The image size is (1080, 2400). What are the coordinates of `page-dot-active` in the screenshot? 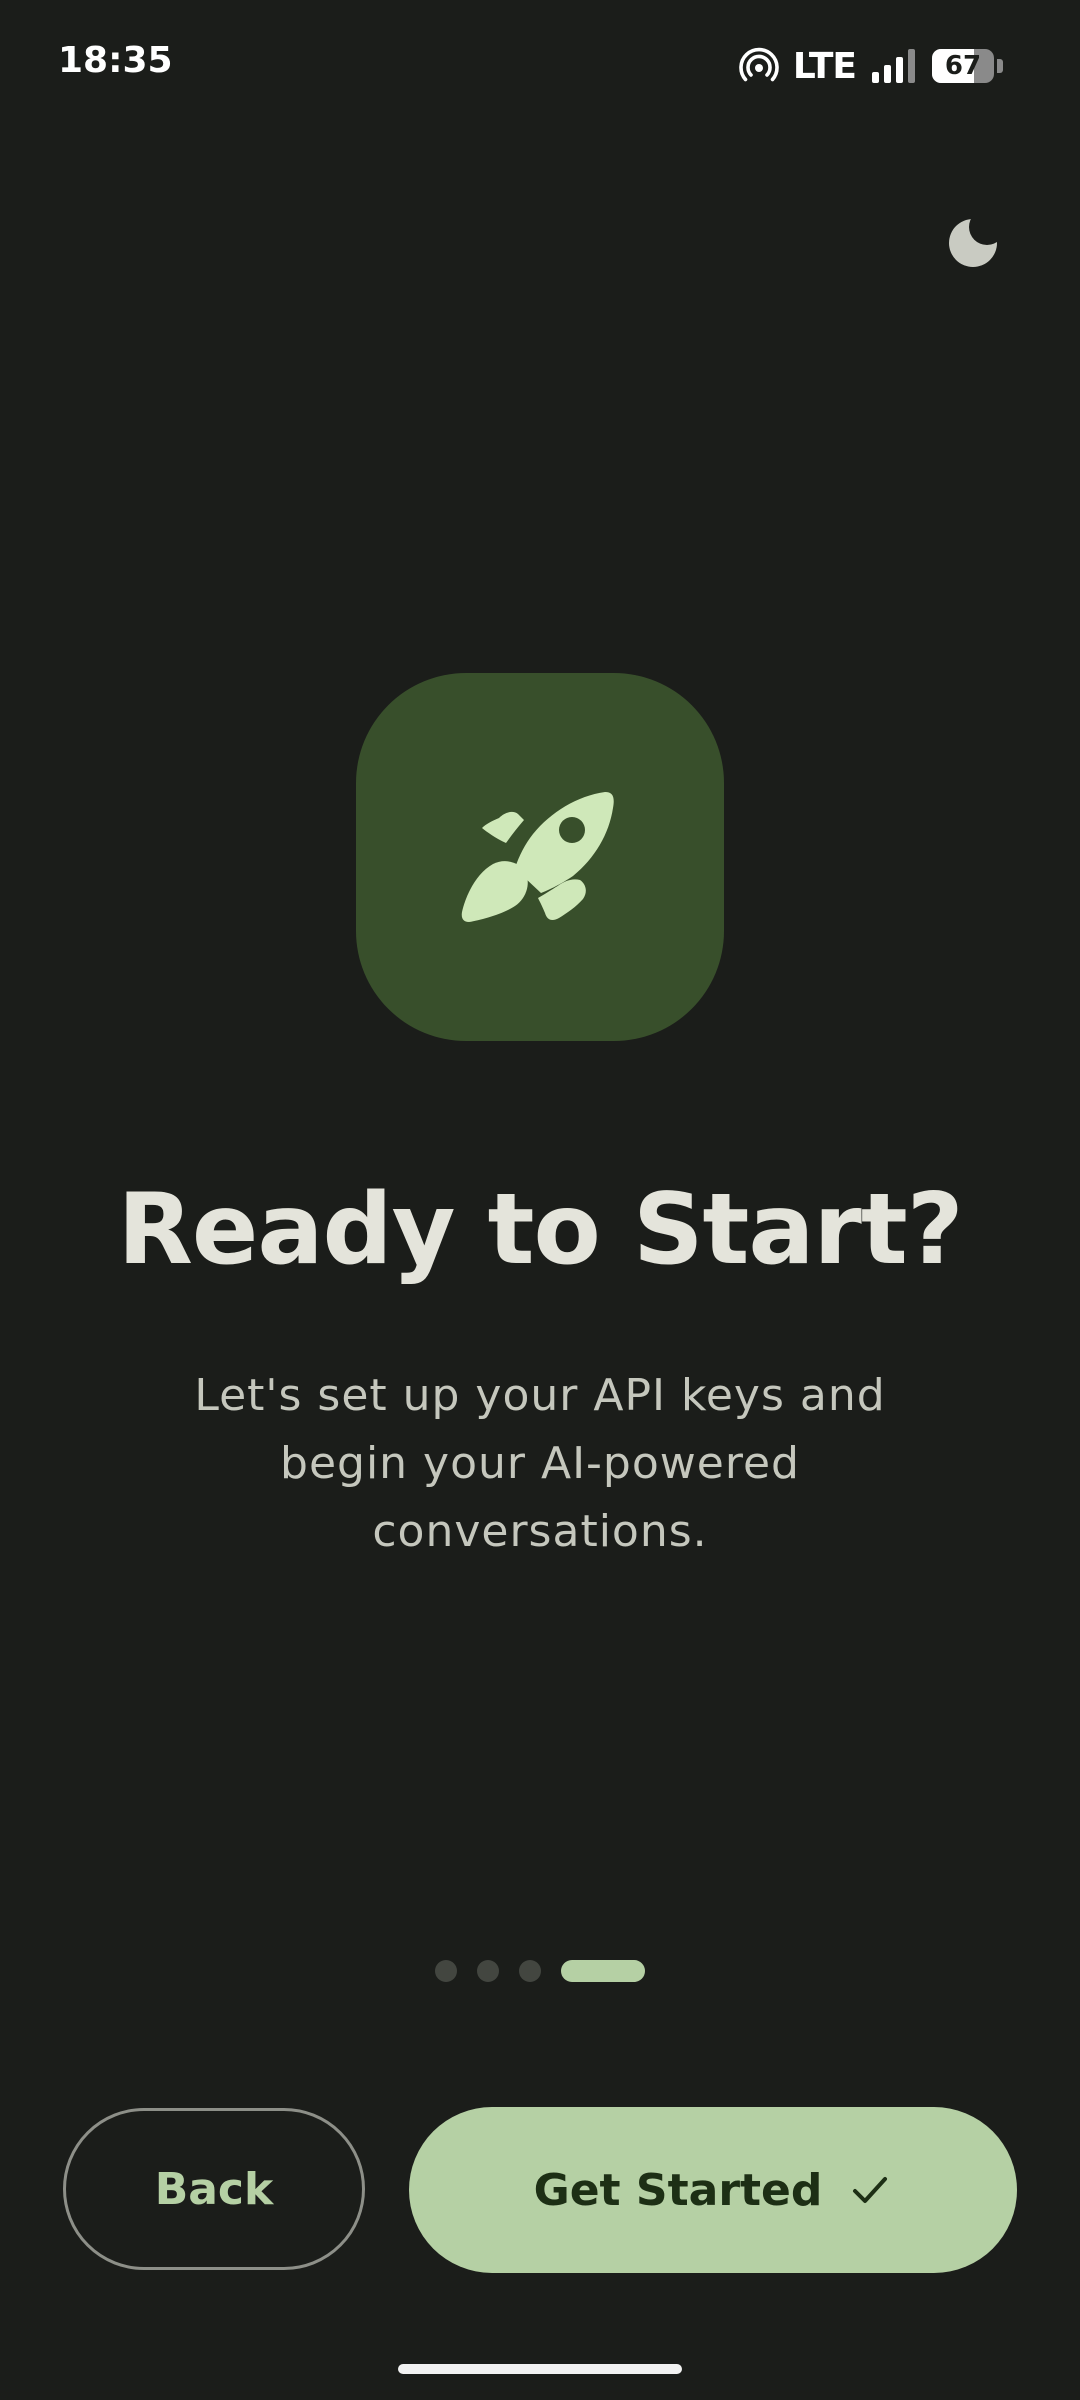 It's located at (603, 1971).